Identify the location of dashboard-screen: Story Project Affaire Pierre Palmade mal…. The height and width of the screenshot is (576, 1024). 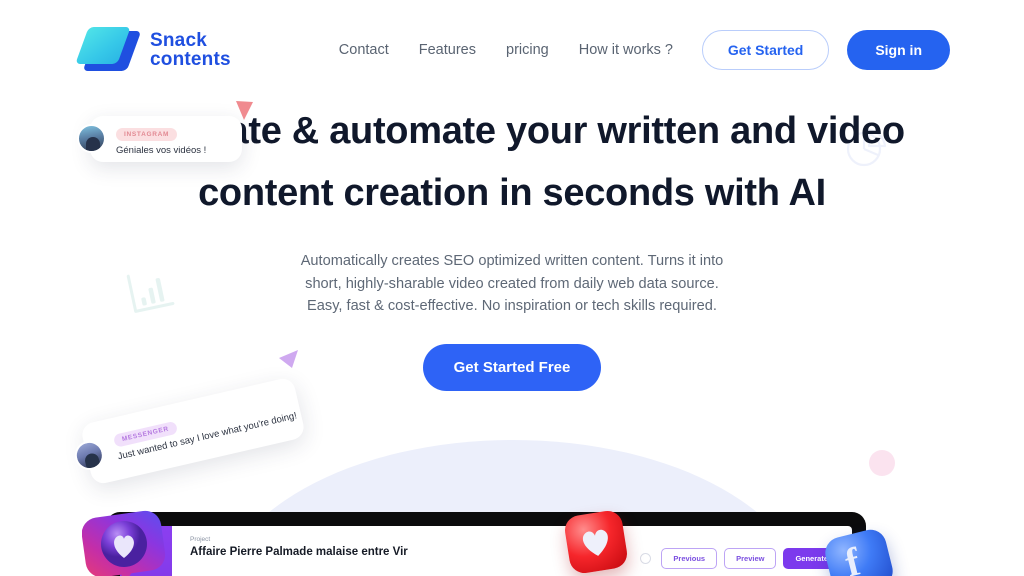
(486, 551).